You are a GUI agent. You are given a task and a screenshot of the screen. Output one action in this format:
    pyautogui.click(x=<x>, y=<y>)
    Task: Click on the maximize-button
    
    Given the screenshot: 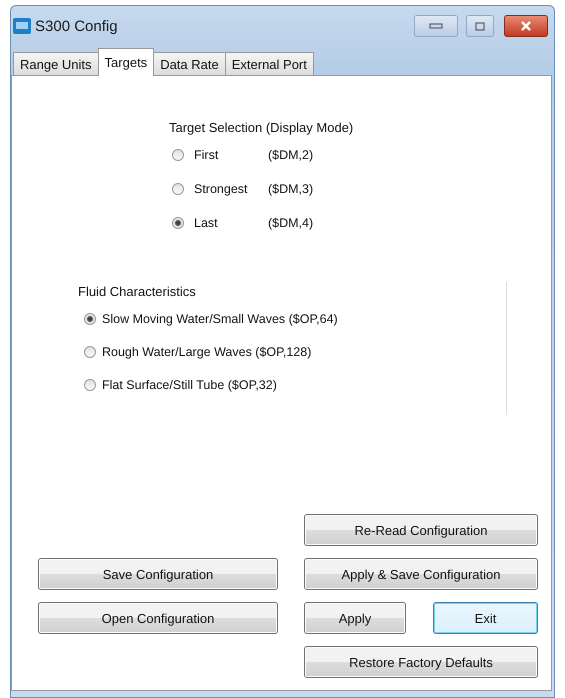 What is the action you would take?
    pyautogui.click(x=480, y=26)
    